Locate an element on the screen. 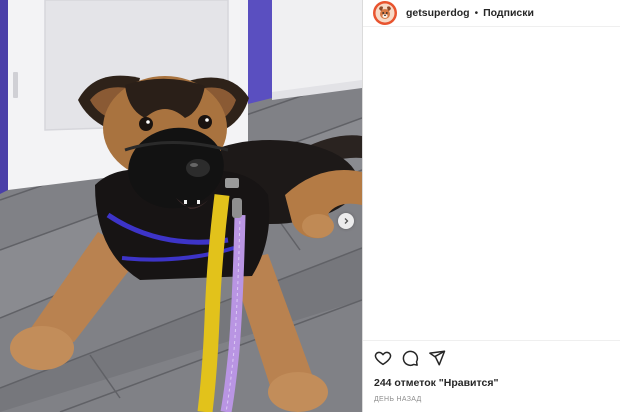 This screenshot has height=412, width=620. post-timestamp: ДЕНЬ НАЗАД is located at coordinates (398, 399).